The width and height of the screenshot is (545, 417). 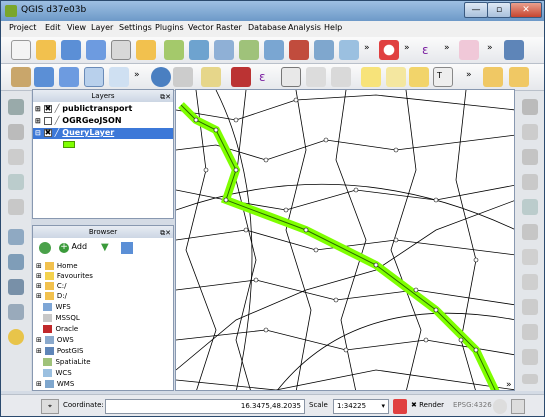 What do you see at coordinates (53, 27) in the screenshot?
I see `menu-edit: Edit` at bounding box center [53, 27].